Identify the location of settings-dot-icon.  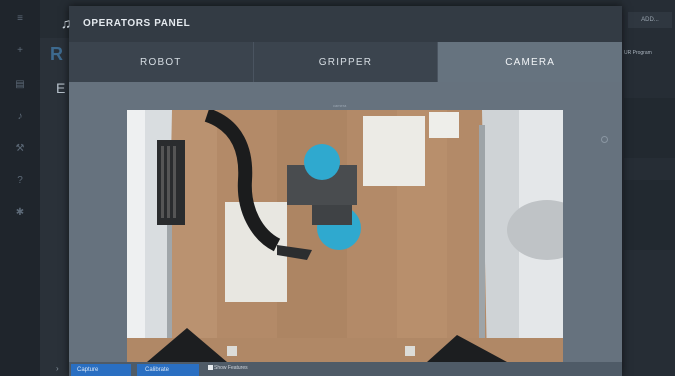
(604, 139).